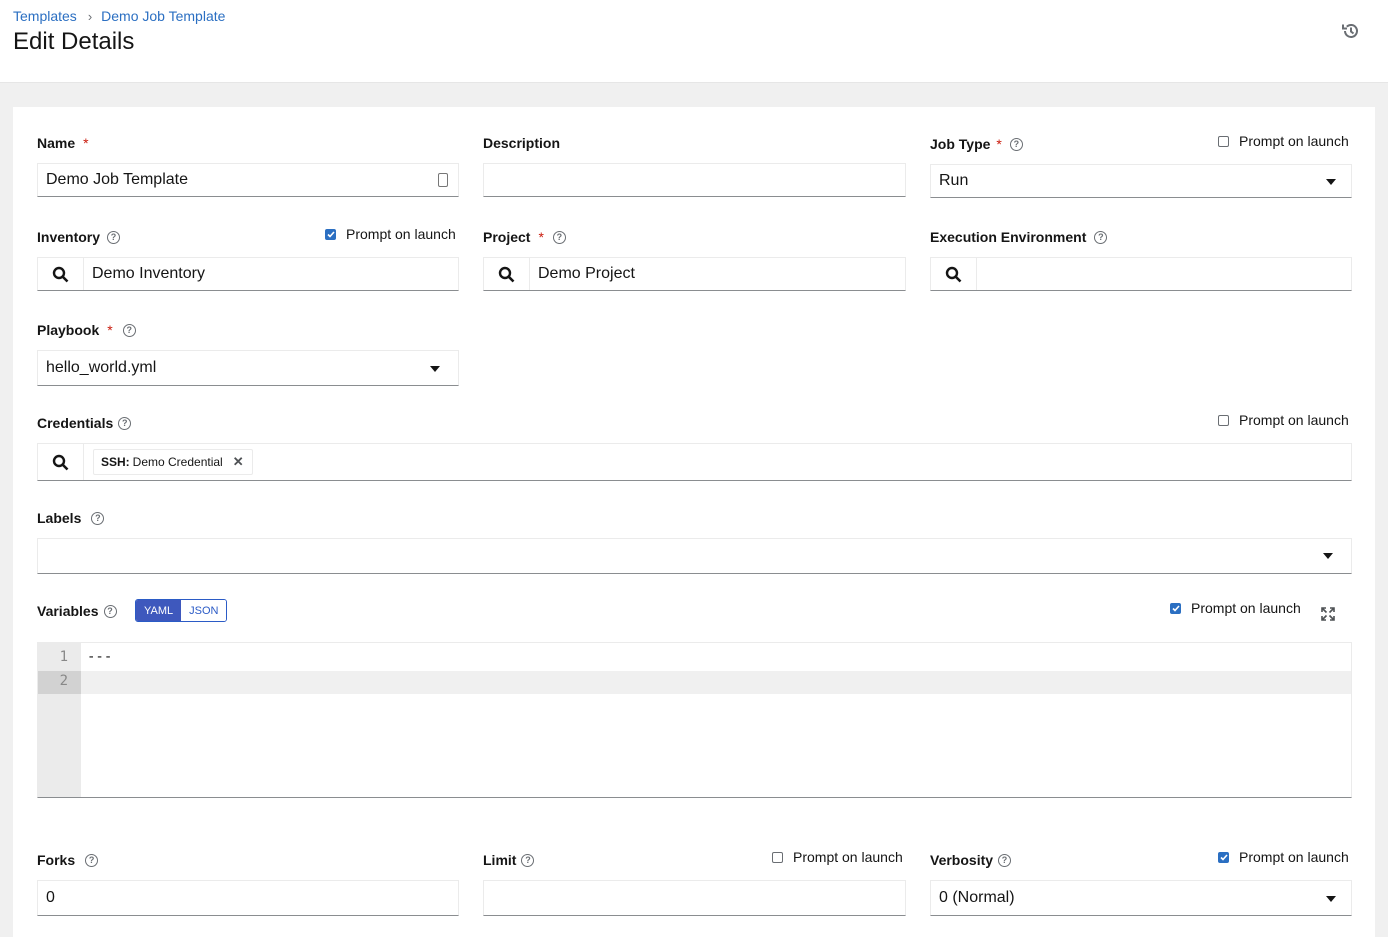 This screenshot has height=937, width=1388. Describe the element at coordinates (1141, 898) in the screenshot. I see `verbosity-select: 0 (Normal)` at that location.